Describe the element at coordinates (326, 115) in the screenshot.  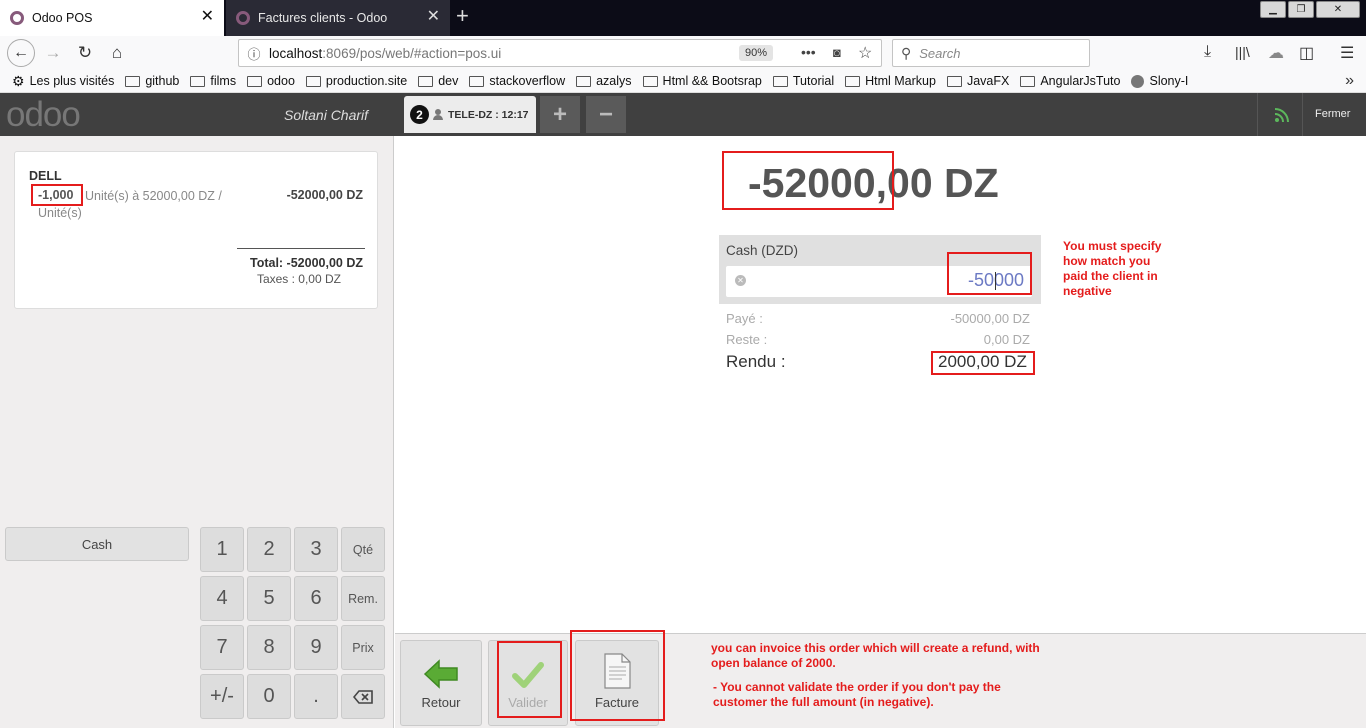
I see `cashier-name: Soltani Charif` at that location.